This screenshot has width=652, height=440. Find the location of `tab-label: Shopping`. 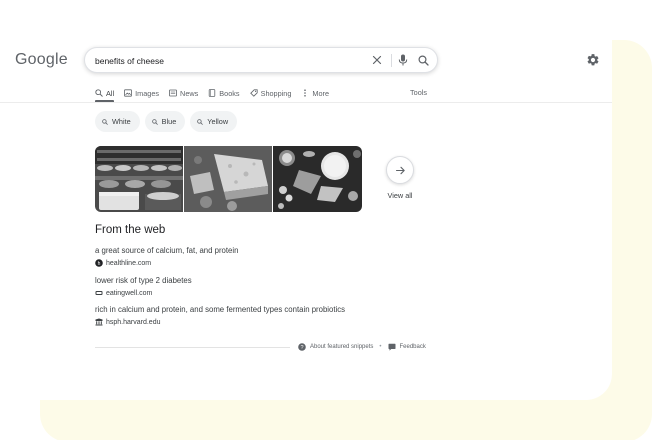

tab-label: Shopping is located at coordinates (276, 93).